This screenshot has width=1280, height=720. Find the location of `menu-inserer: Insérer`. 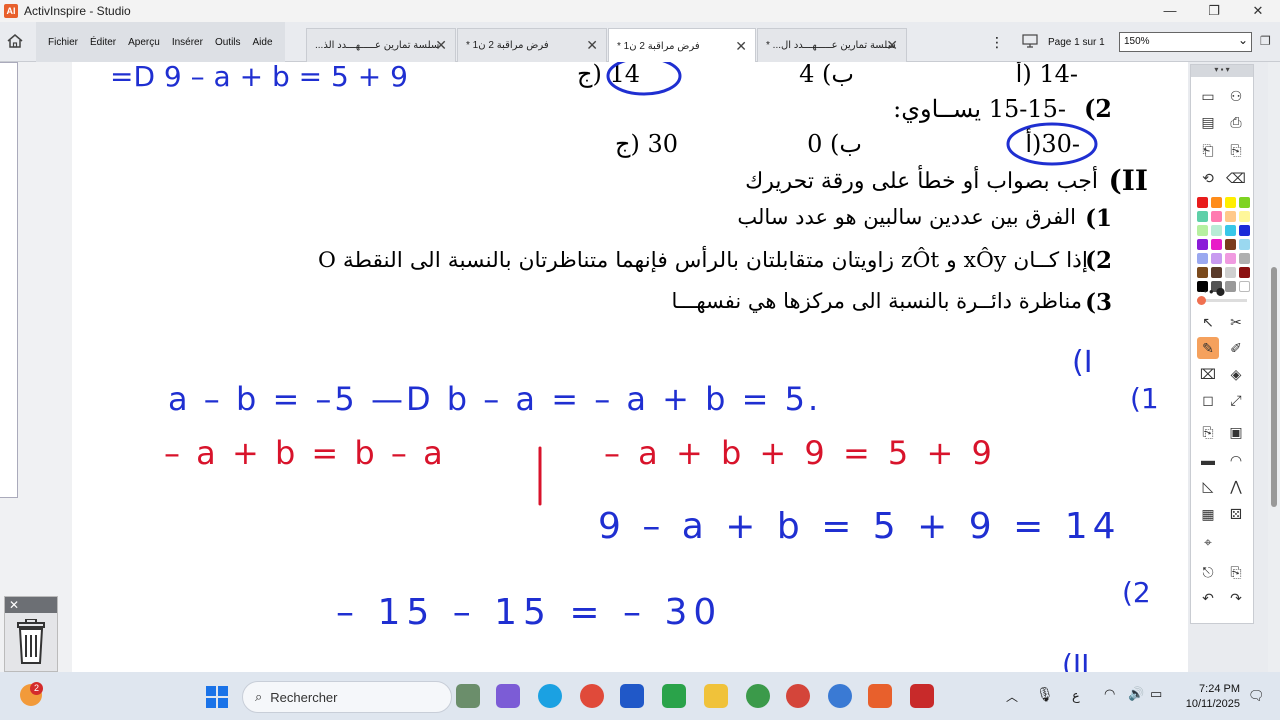

menu-inserer: Insérer is located at coordinates (187, 42).